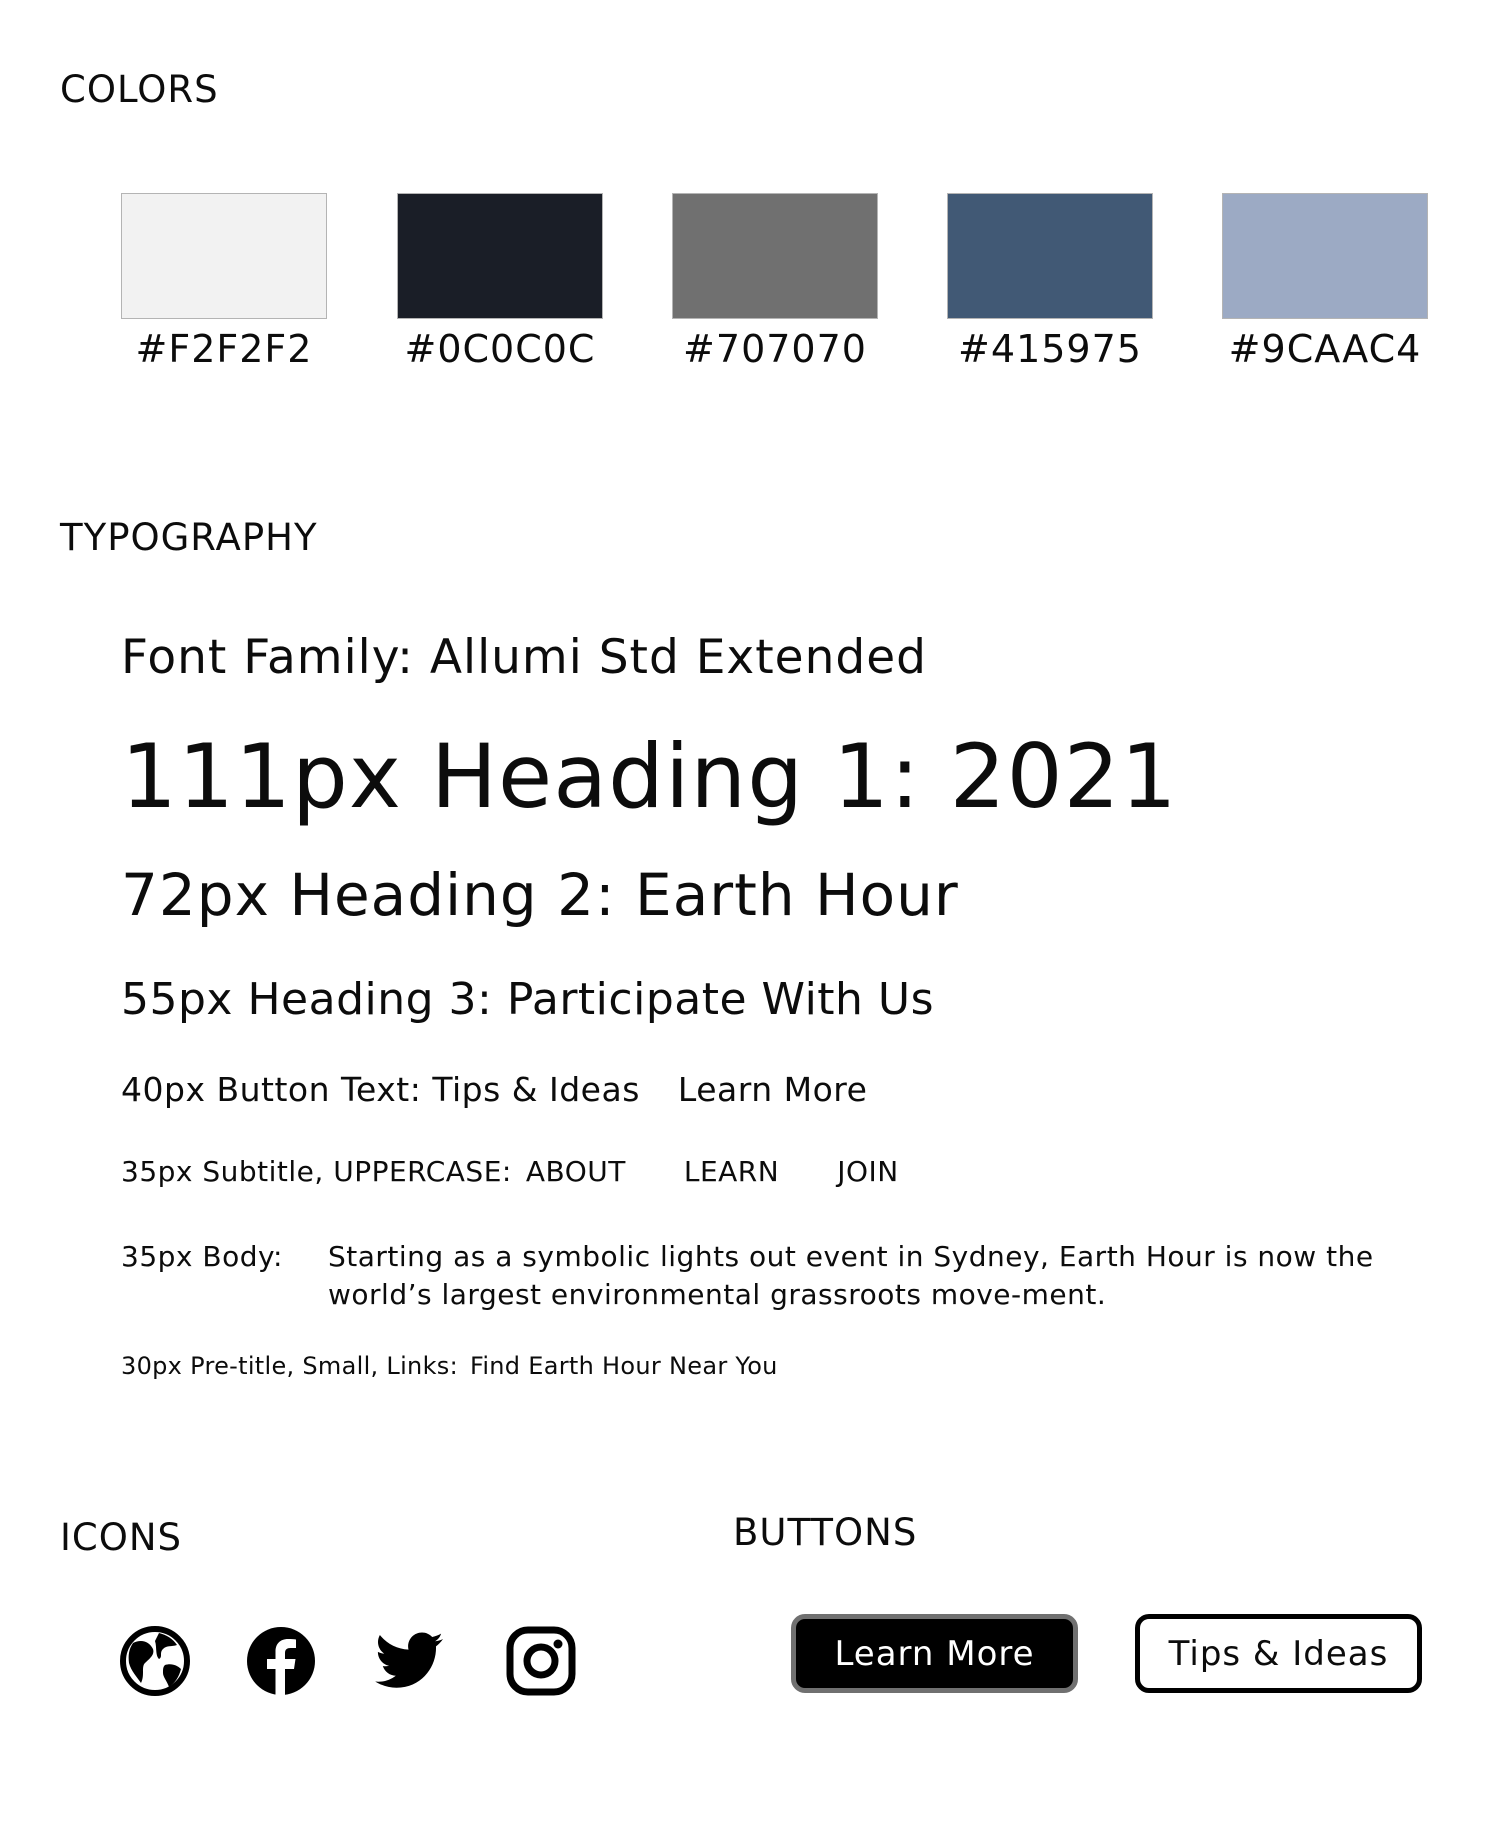 This screenshot has height=1822, width=1500. I want to click on subtitle-sample: 35px Subtitle, UPPERCASE: ABOUT LEARN JOIN, so click(510, 1172).